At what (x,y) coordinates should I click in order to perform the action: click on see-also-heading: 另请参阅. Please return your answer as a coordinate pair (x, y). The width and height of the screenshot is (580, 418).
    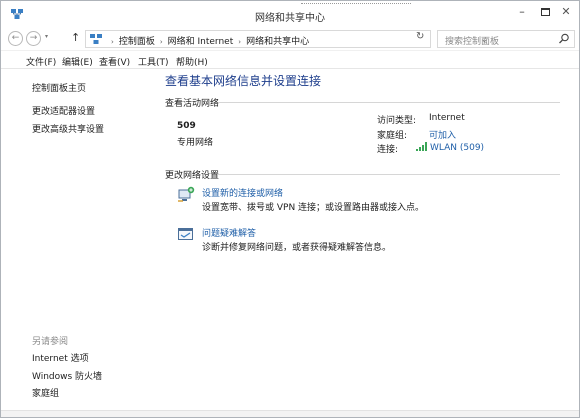
    Looking at the image, I should click on (50, 342).